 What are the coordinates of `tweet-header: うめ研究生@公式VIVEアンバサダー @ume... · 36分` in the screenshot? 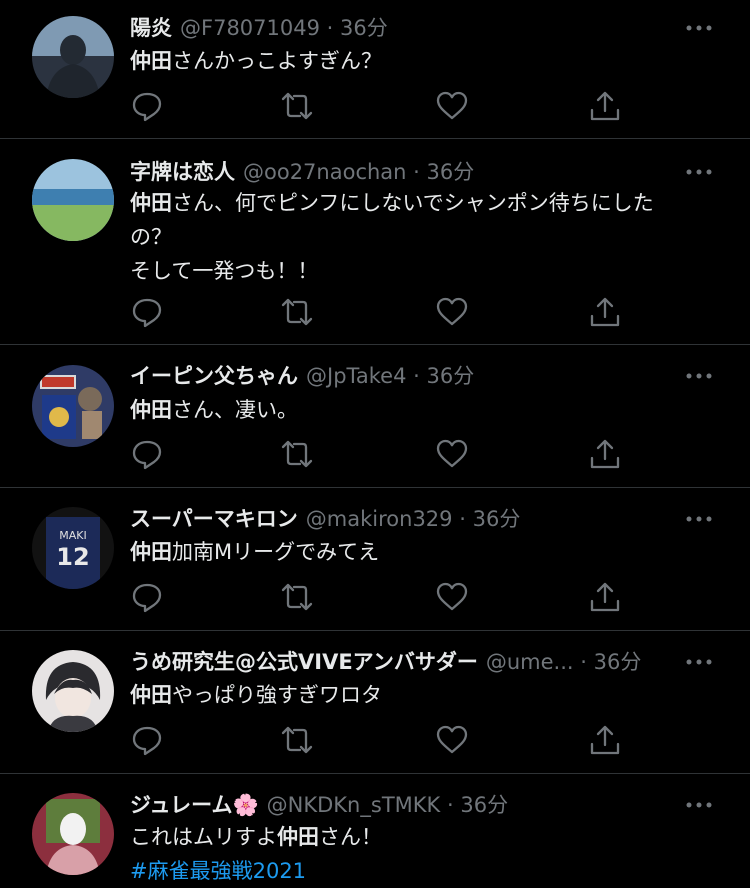 It's located at (400, 662).